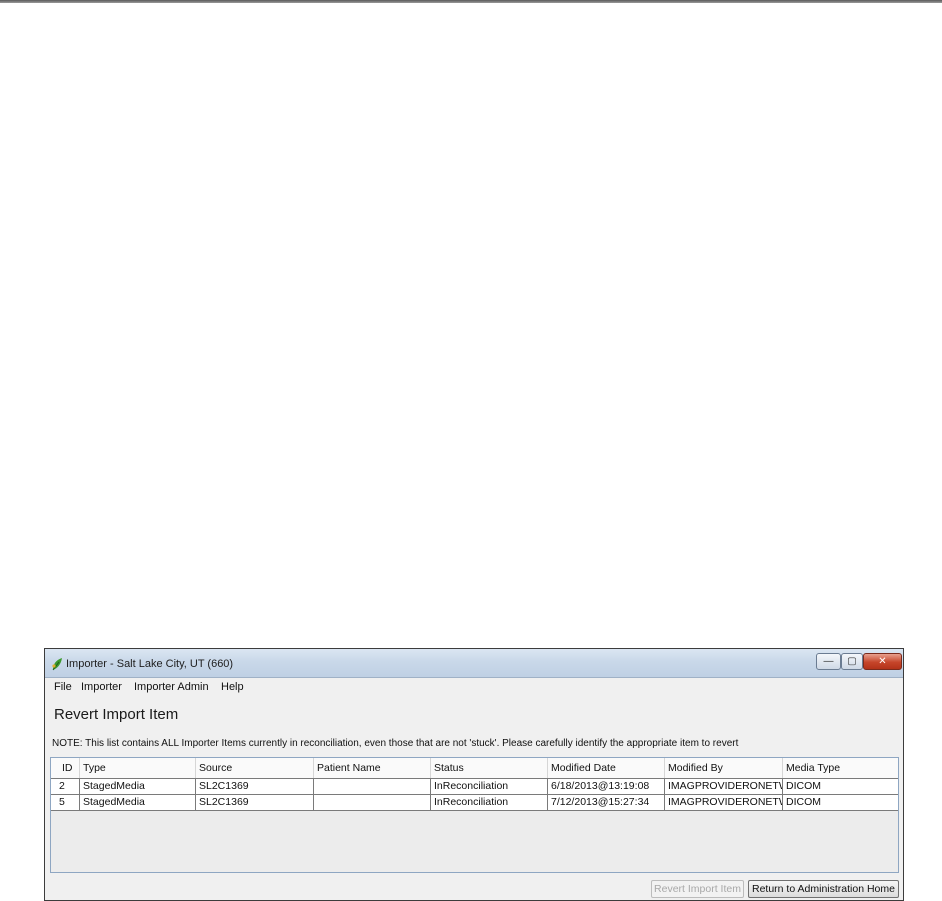 The height and width of the screenshot is (901, 942). What do you see at coordinates (171, 687) in the screenshot?
I see `menu-importer-admin: Importer Admin` at bounding box center [171, 687].